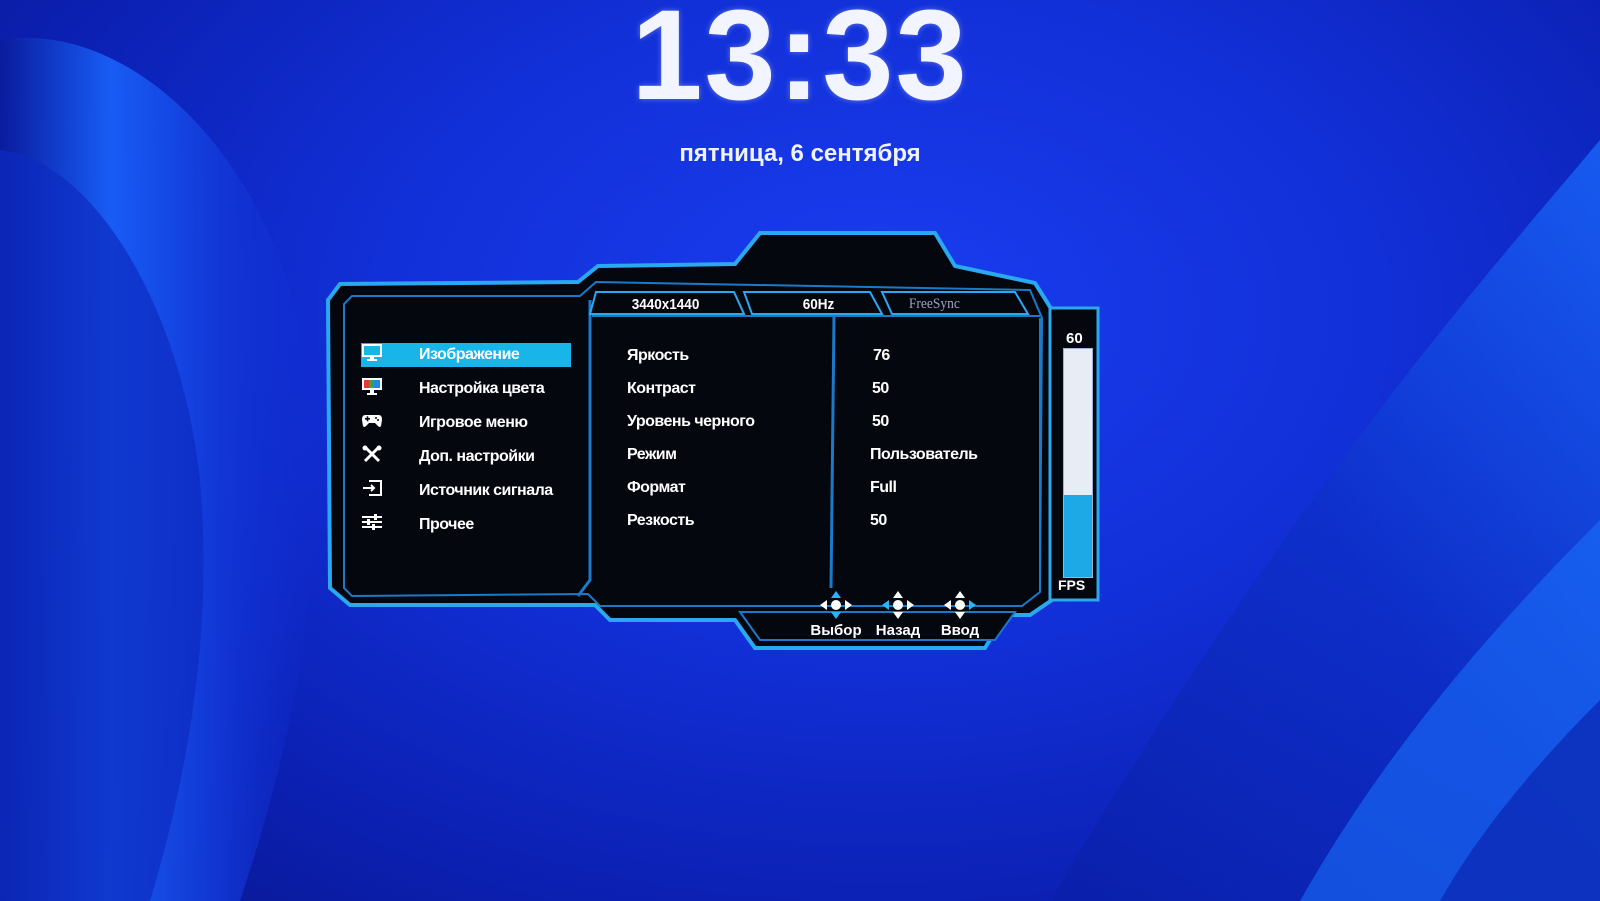 This screenshot has width=1600, height=901. I want to click on menu-item-advanced-settings: Доп. настройки, so click(466, 457).